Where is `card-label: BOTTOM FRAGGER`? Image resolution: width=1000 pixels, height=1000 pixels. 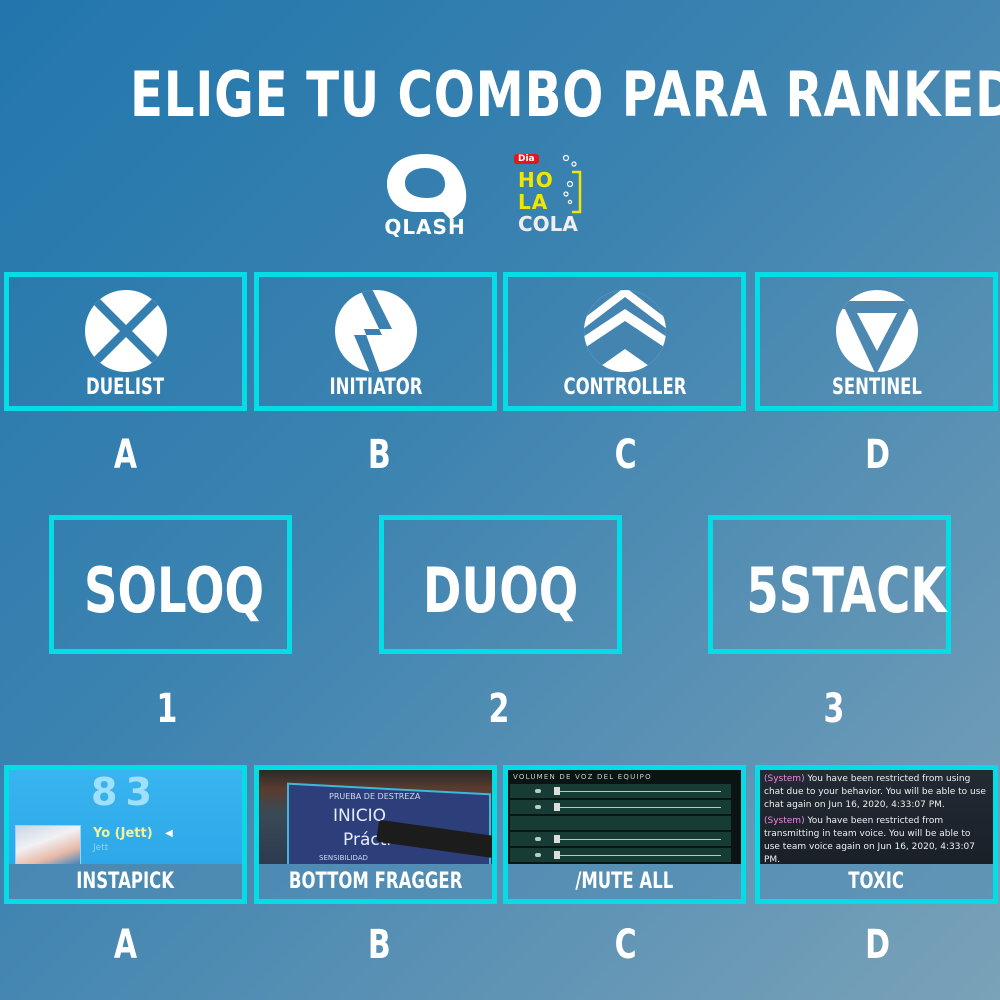
card-label: BOTTOM FRAGGER is located at coordinates (375, 881).